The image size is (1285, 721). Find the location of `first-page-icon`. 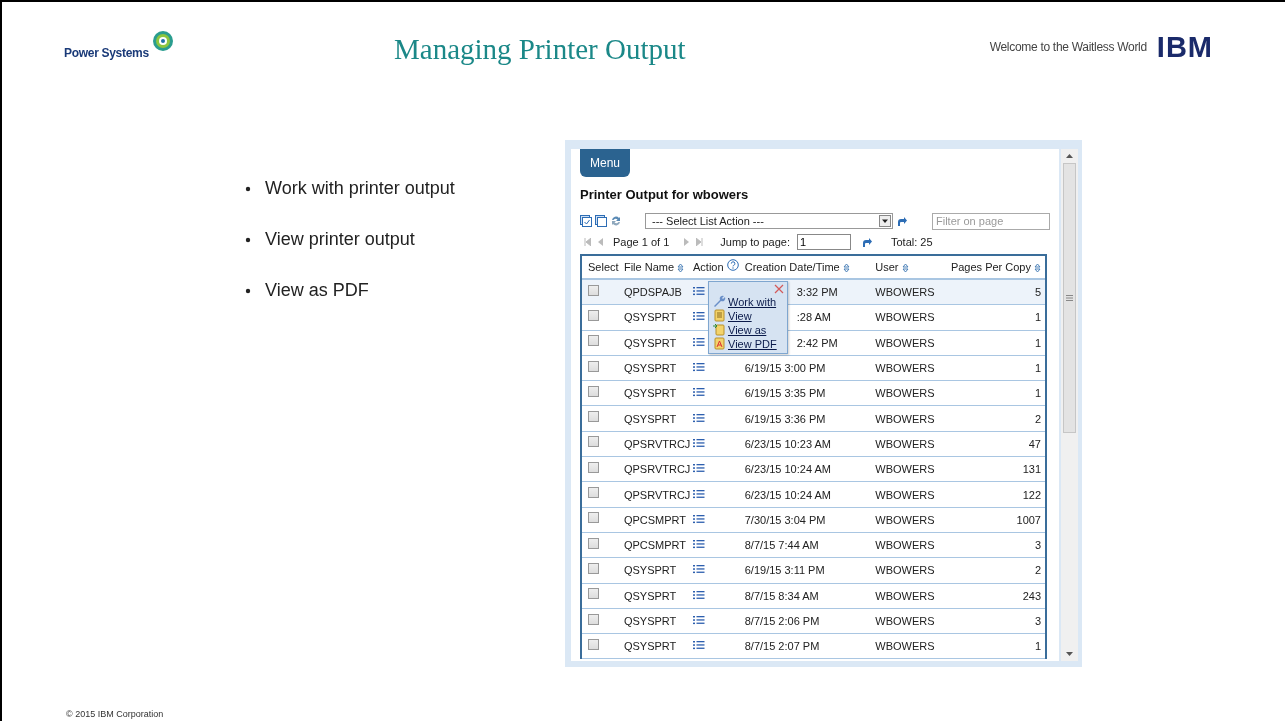

first-page-icon is located at coordinates (587, 242).